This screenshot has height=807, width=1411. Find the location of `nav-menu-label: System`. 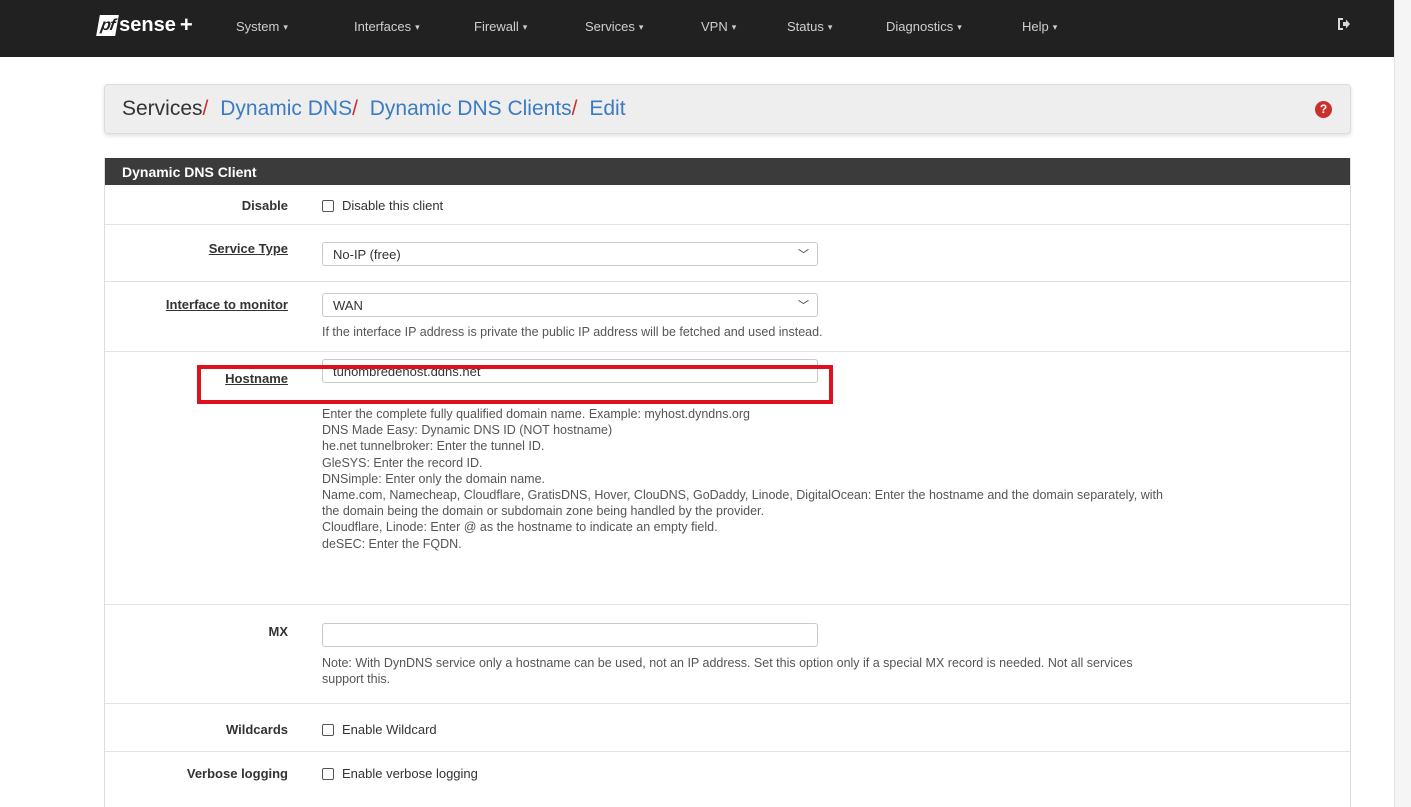

nav-menu-label: System is located at coordinates (258, 26).